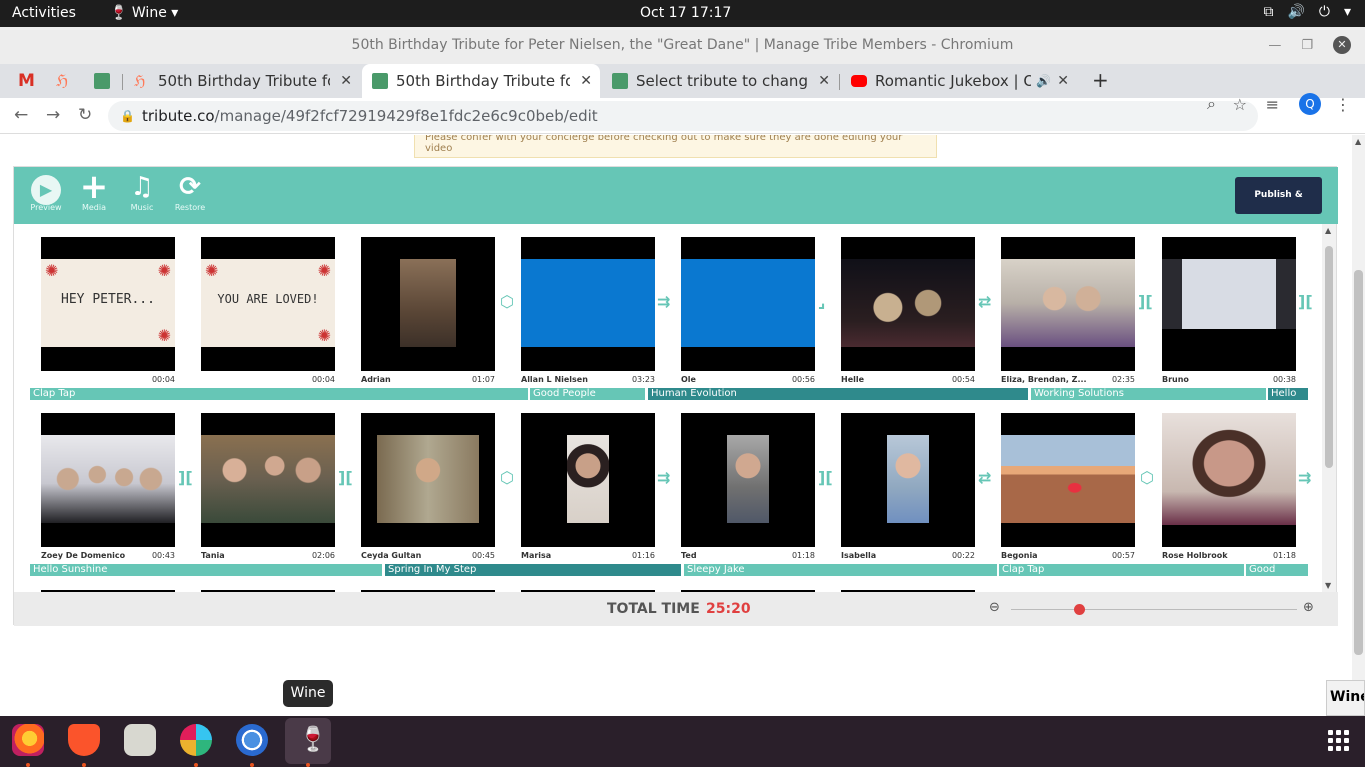  I want to click on slack-icon, so click(196, 740).